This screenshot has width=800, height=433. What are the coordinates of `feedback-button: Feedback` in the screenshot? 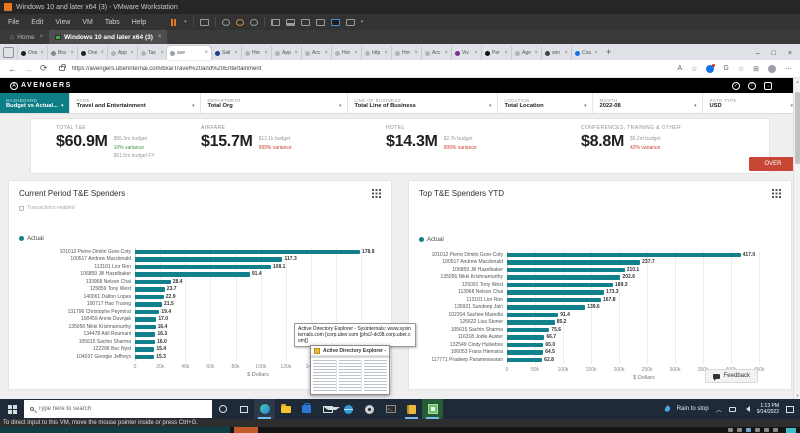 It's located at (731, 376).